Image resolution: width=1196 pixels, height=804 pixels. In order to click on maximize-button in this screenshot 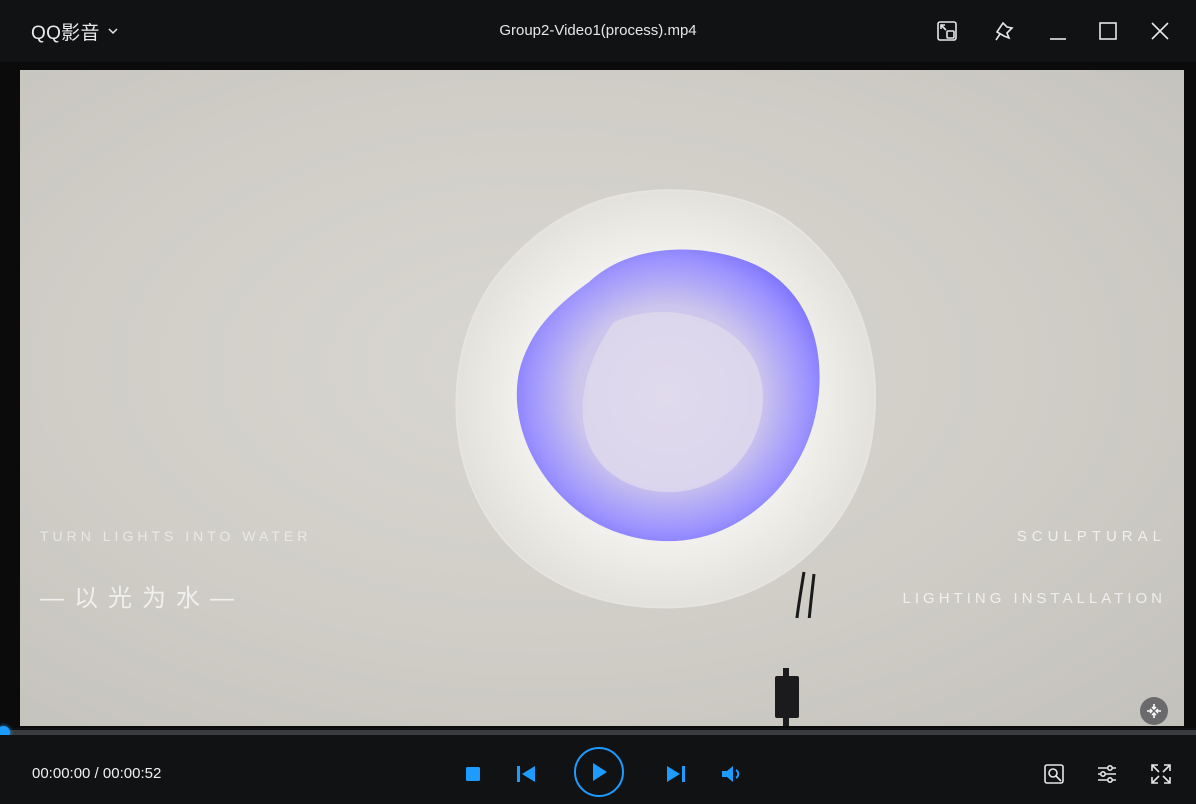, I will do `click(1108, 31)`.